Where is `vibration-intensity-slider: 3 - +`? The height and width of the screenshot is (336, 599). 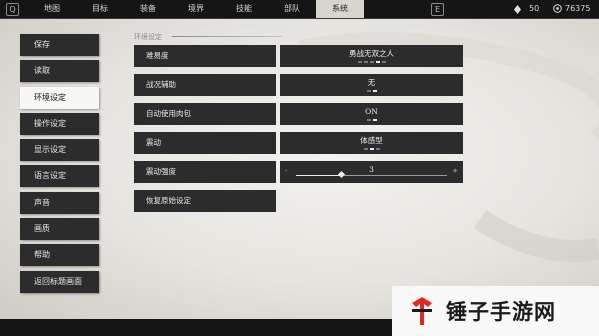 vibration-intensity-slider: 3 - + is located at coordinates (371, 172).